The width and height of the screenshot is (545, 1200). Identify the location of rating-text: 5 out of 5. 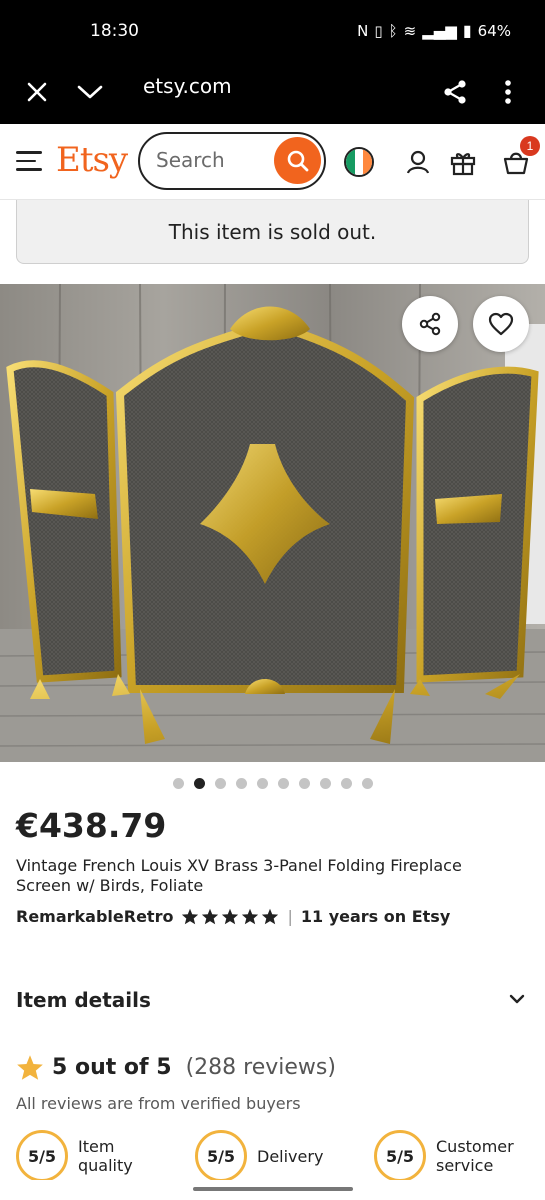
(112, 1067).